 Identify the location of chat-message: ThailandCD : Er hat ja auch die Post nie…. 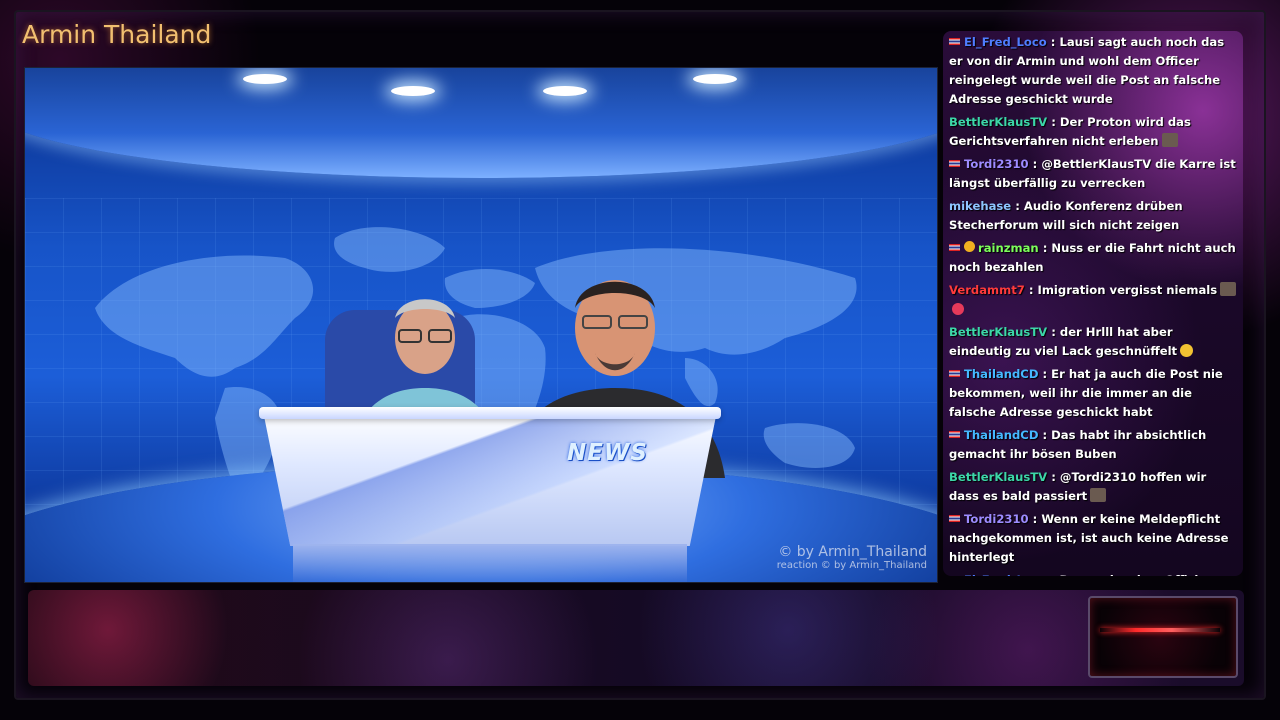
(1086, 393).